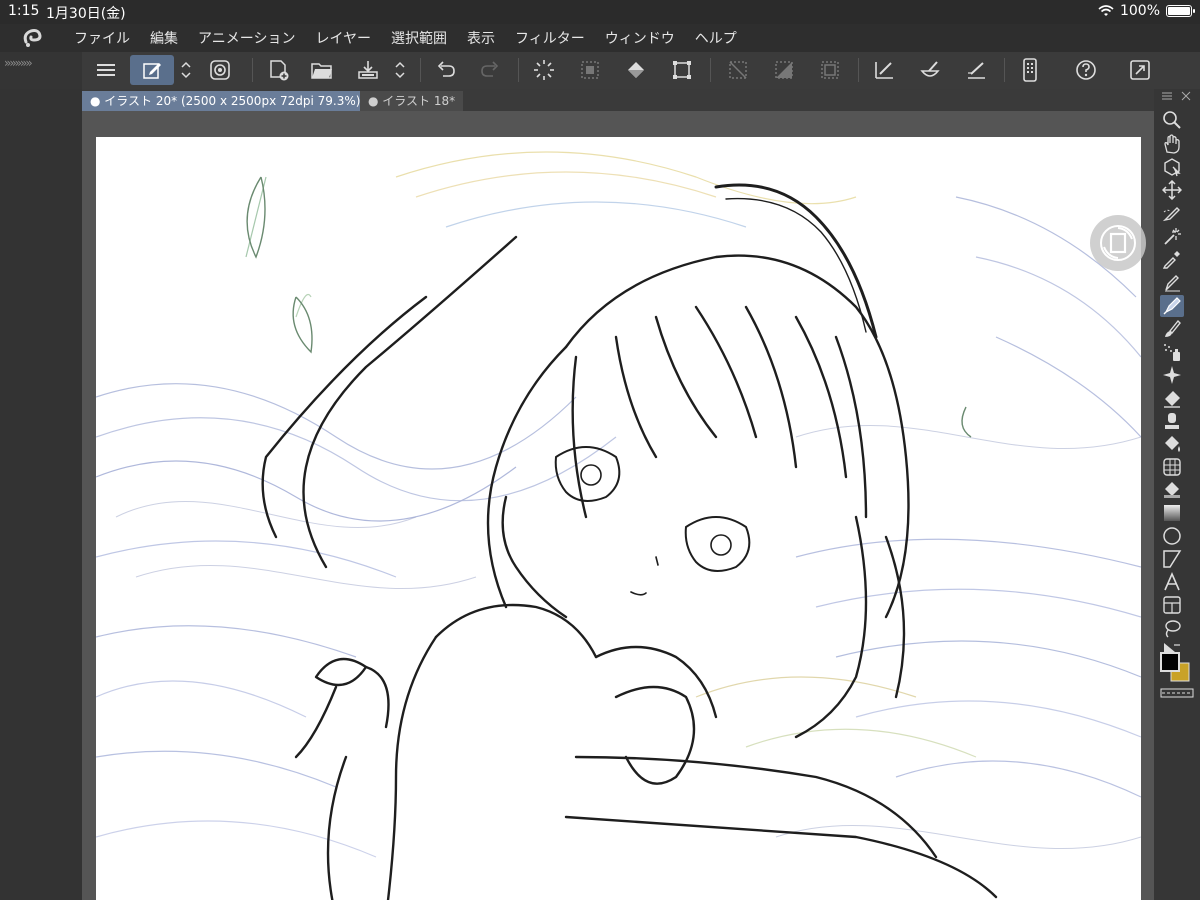 The image size is (1200, 900). I want to click on object-tool-icon, so click(1172, 167).